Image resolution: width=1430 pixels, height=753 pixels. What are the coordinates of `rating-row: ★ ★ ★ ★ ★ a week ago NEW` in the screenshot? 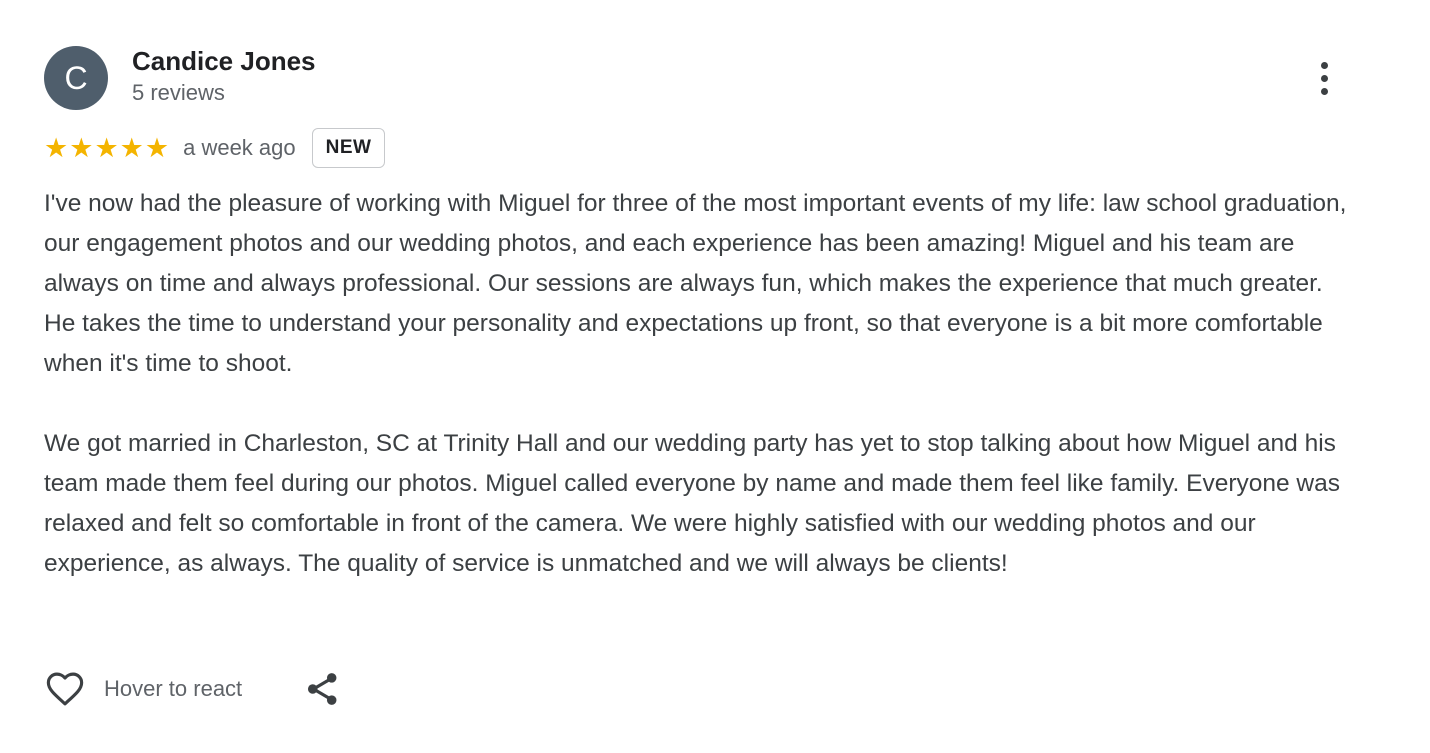 It's located at (704, 148).